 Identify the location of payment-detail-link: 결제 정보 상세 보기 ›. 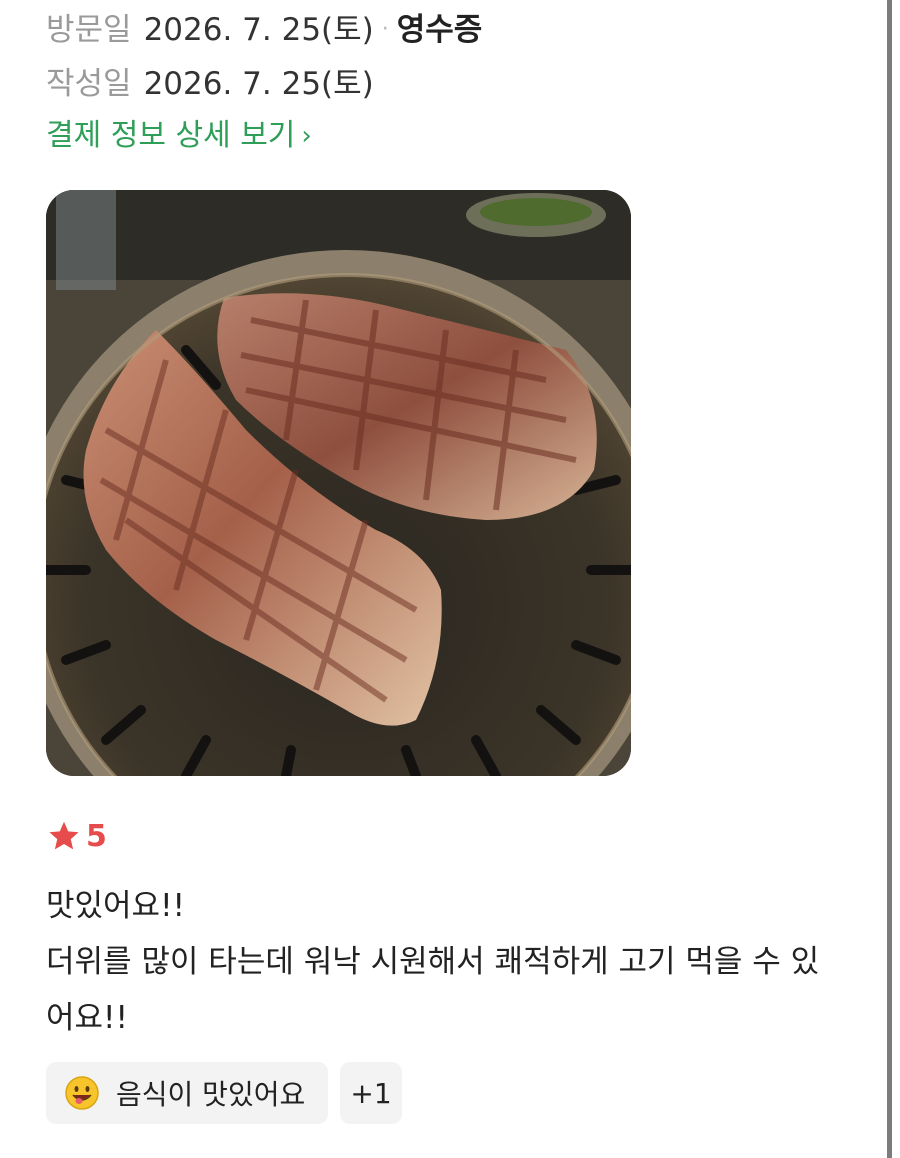
(179, 136).